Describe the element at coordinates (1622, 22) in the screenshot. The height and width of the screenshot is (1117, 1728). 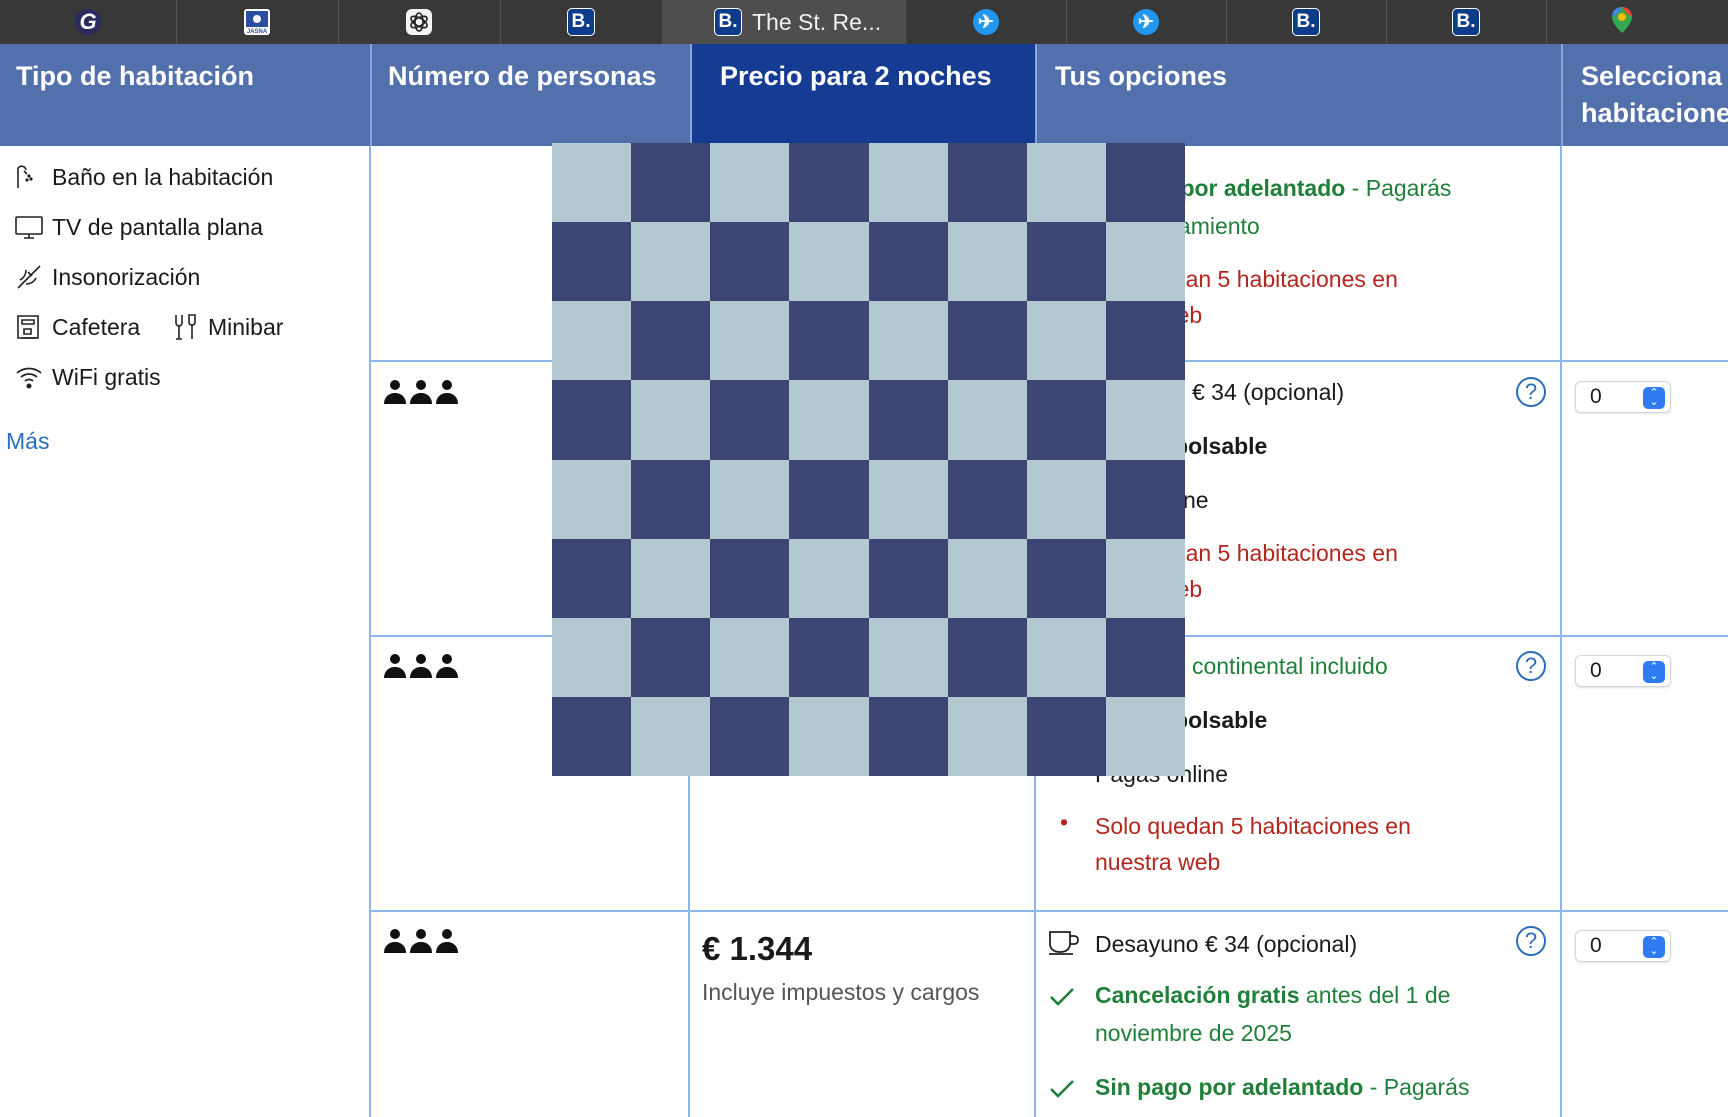
I see `tab-maps` at that location.